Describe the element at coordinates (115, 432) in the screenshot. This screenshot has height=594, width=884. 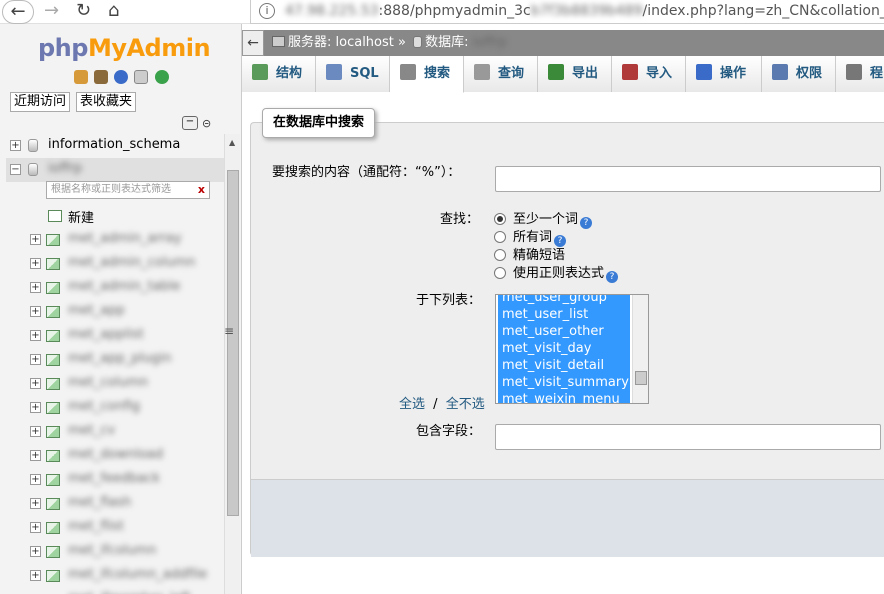
I see `tree-item-table: + met_cv` at that location.